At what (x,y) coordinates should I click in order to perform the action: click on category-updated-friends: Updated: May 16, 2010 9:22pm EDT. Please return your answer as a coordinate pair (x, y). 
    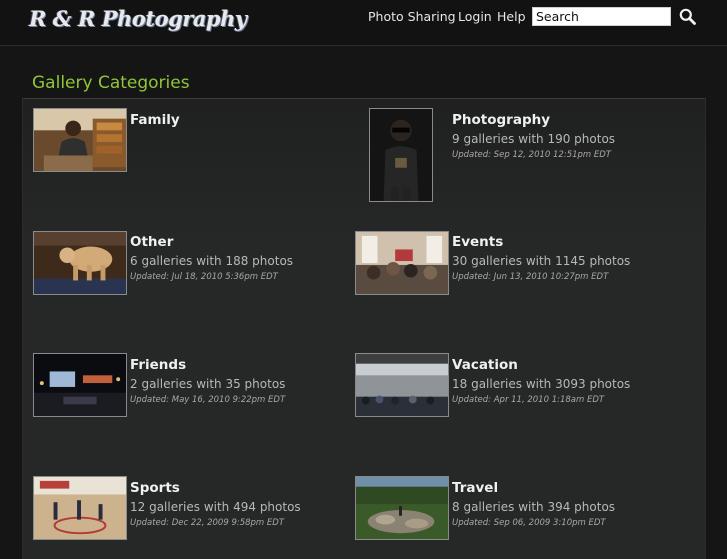
    Looking at the image, I should click on (208, 400).